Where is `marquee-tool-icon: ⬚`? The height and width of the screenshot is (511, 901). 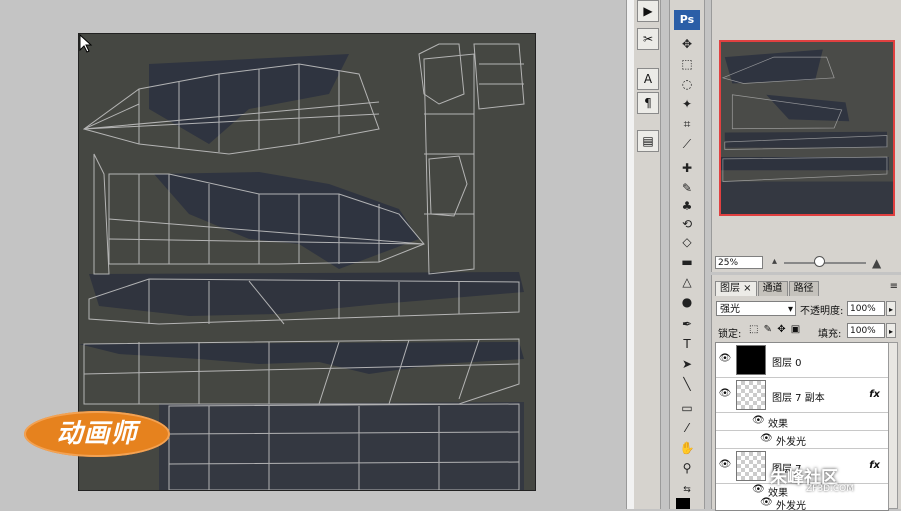
marquee-tool-icon: ⬚ is located at coordinates (687, 64).